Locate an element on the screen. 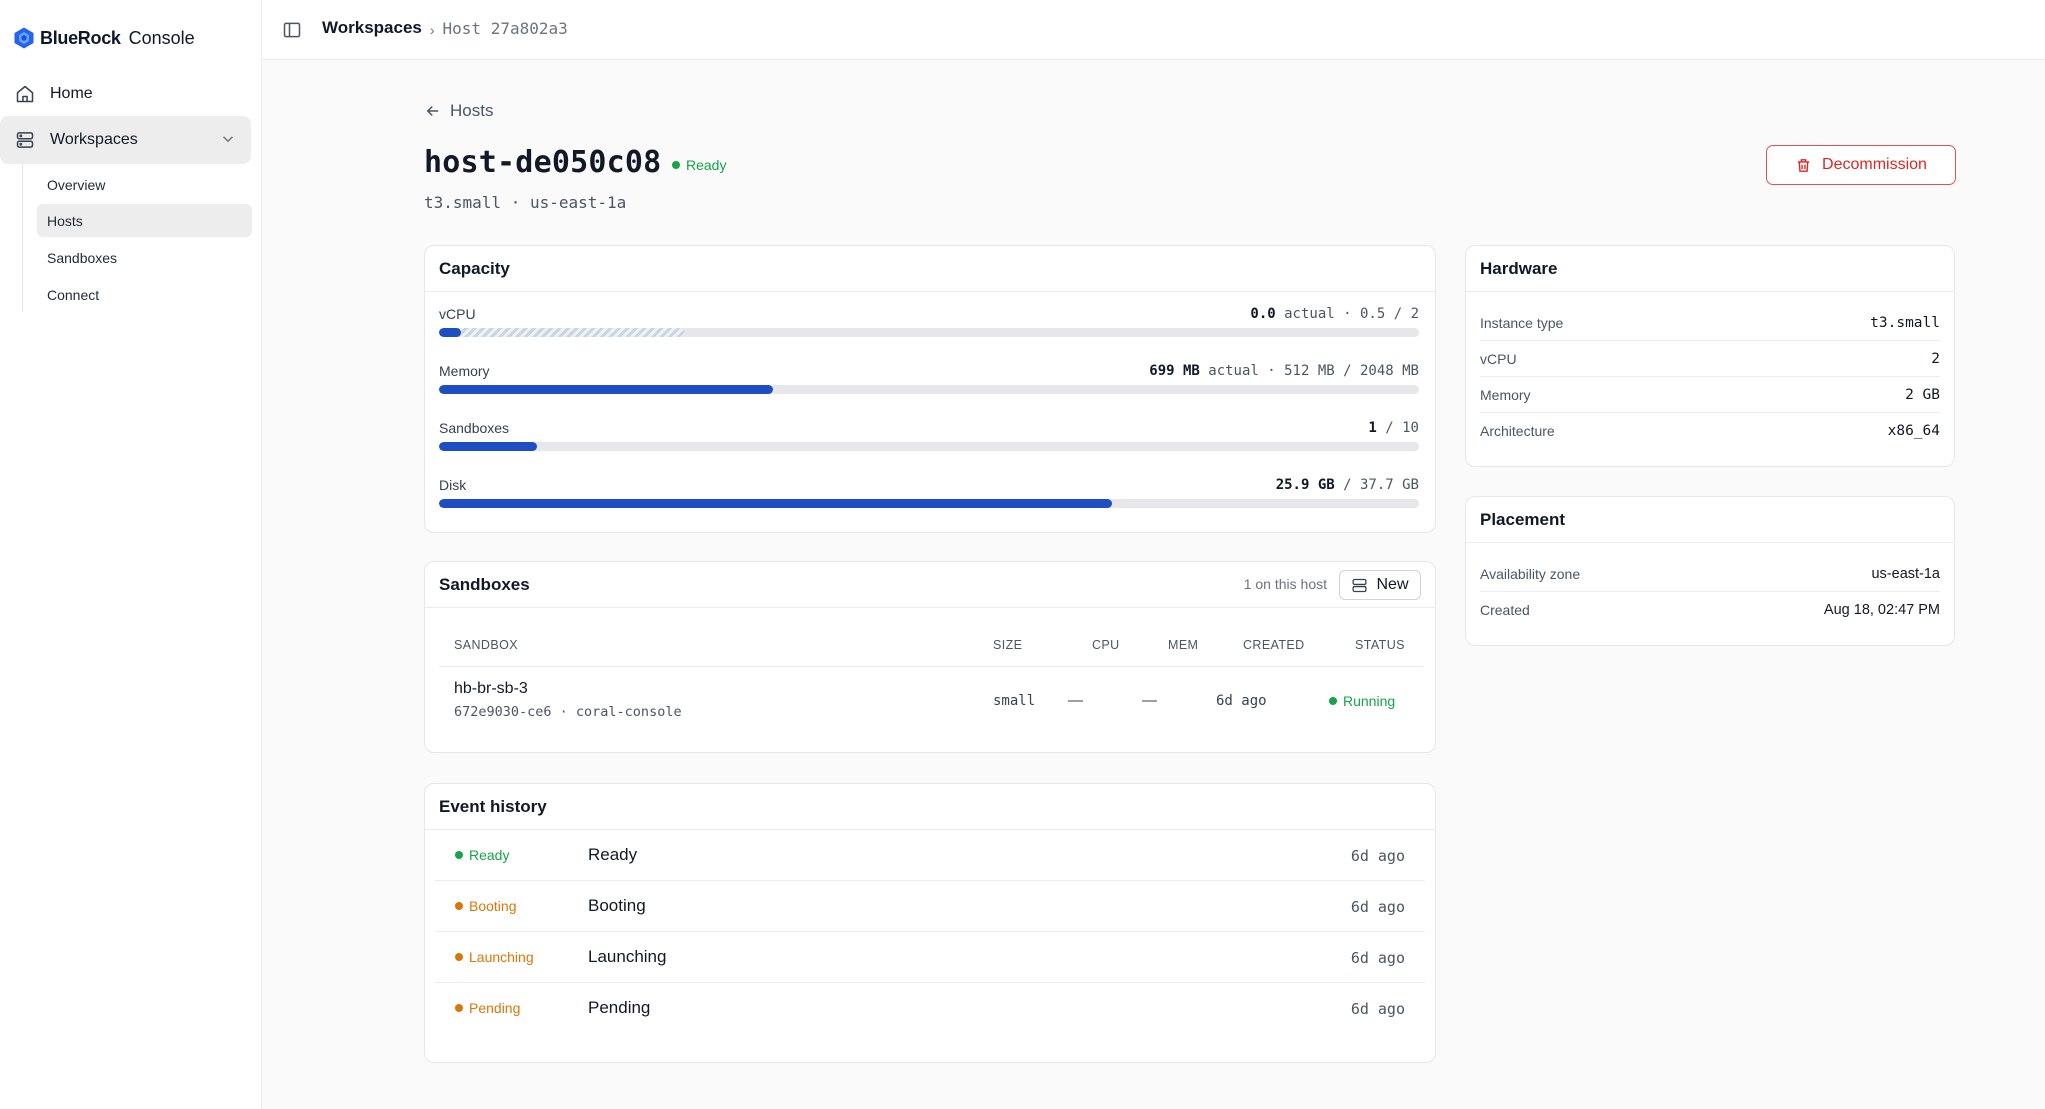 This screenshot has height=1109, width=2045. hardware-title: Hardware is located at coordinates (1710, 269).